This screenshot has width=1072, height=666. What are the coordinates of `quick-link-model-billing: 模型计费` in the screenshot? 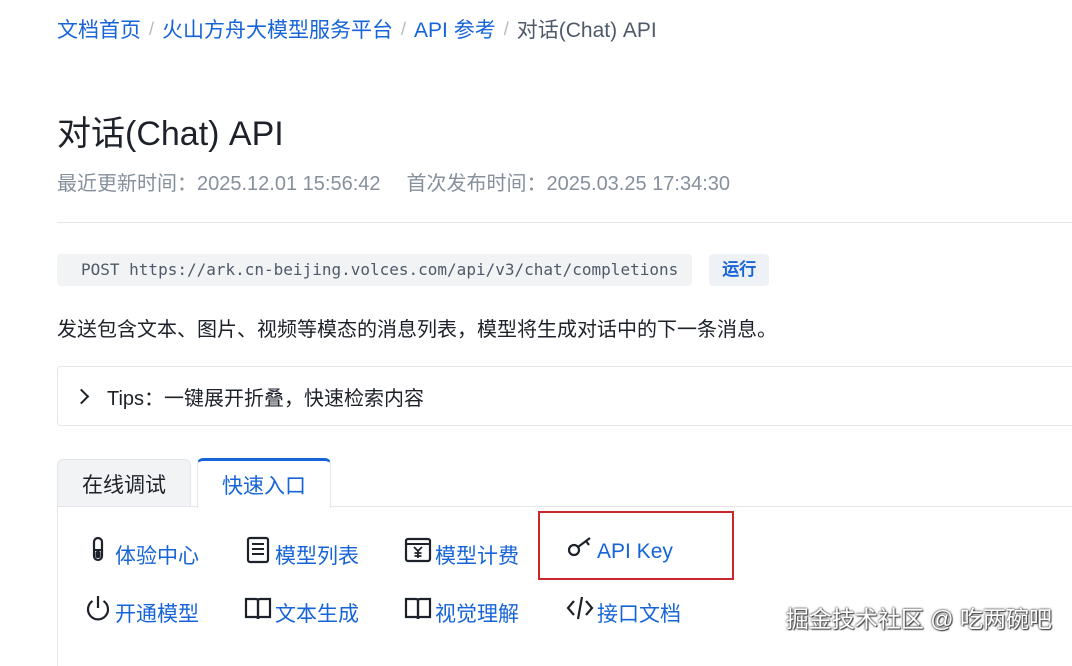 It's located at (461, 550).